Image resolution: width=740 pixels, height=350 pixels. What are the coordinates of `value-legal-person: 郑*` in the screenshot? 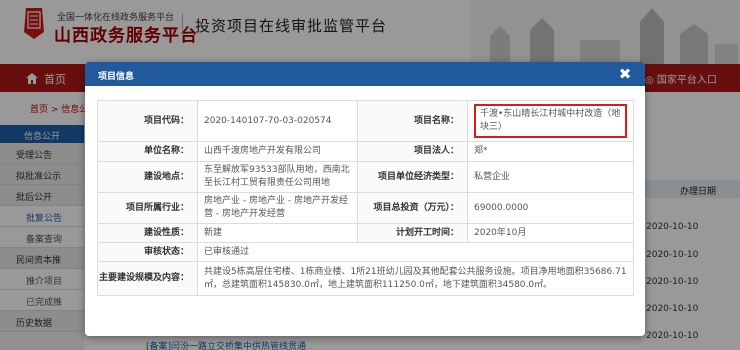 It's located at (550, 151).